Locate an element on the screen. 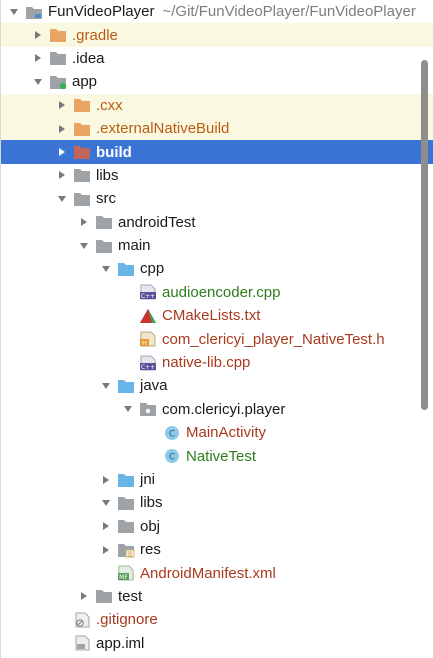 Image resolution: width=434 pixels, height=658 pixels. package-icon is located at coordinates (148, 409).